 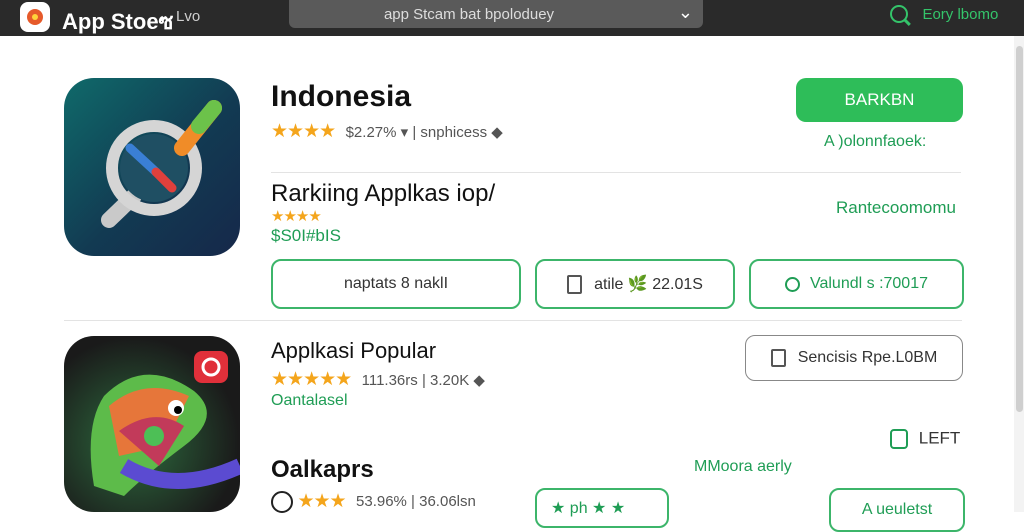 What do you see at coordinates (792, 284) in the screenshot?
I see `lock-icon` at bounding box center [792, 284].